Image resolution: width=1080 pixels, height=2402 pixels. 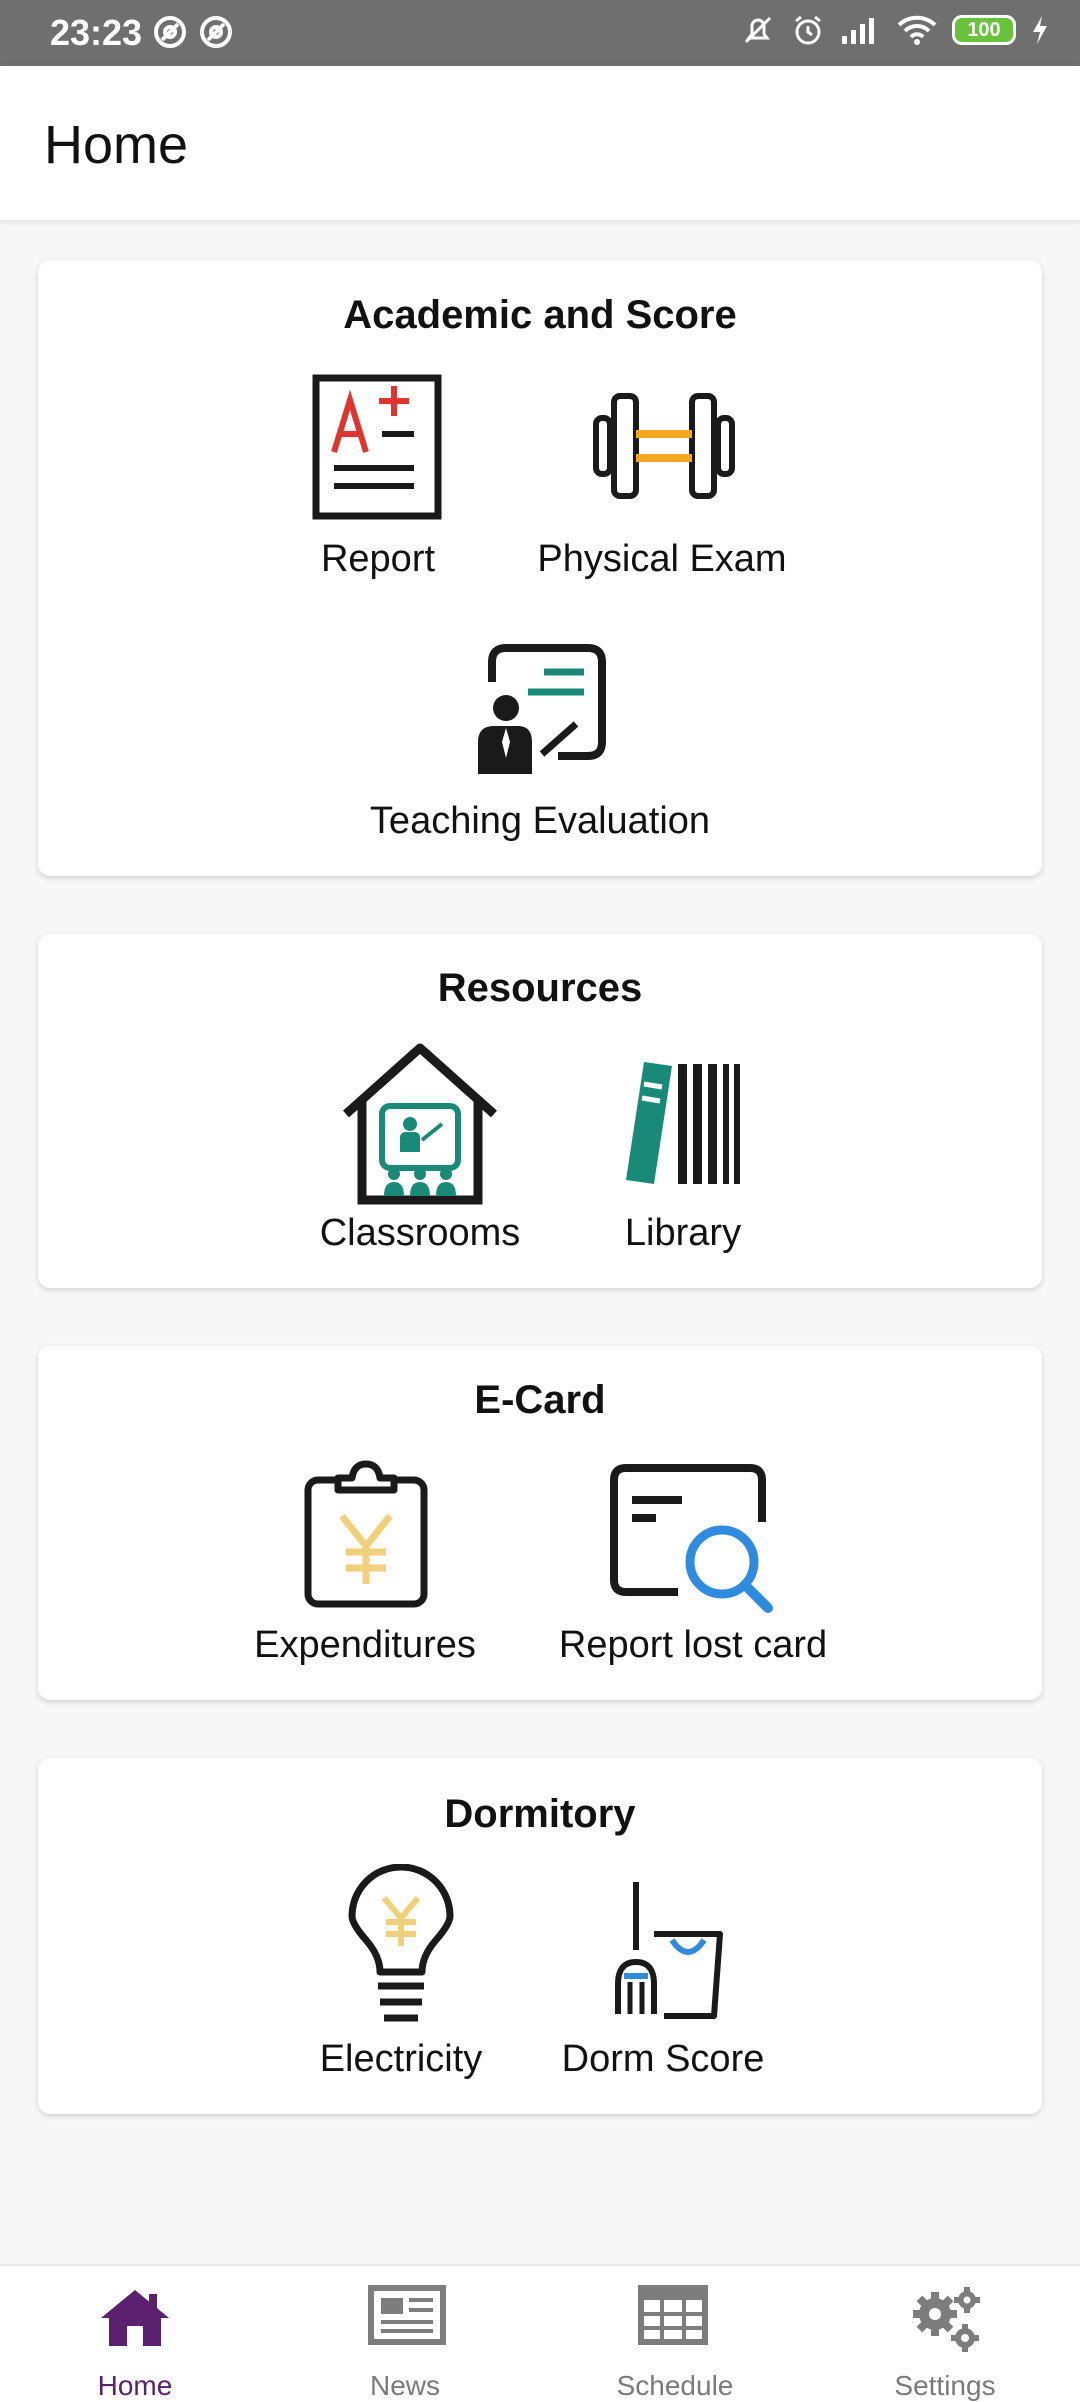 I want to click on item-label: Physical Exam, so click(x=662, y=559).